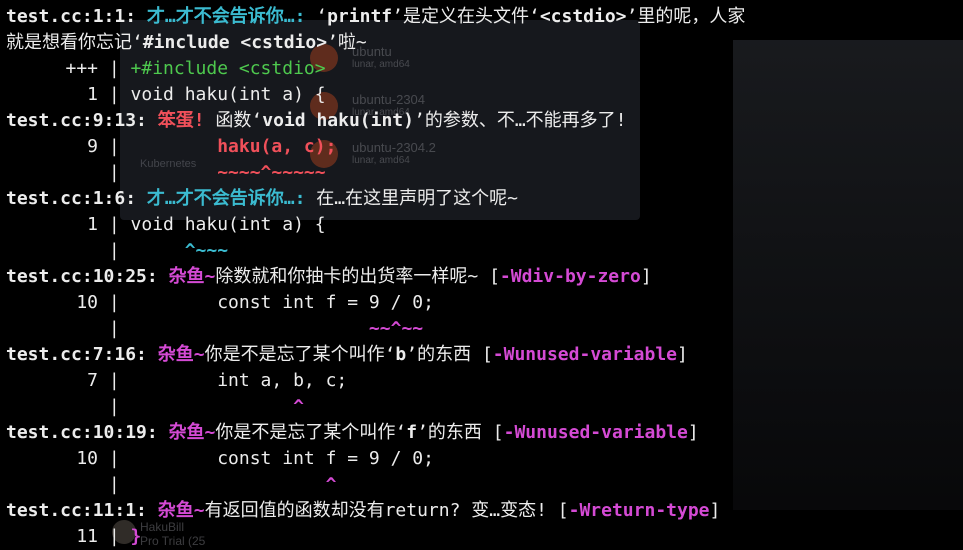 The height and width of the screenshot is (550, 963). What do you see at coordinates (186, 42) in the screenshot?
I see `diagnostic-line: 就是想看你忘记‘#include <cstdio>’啦~` at bounding box center [186, 42].